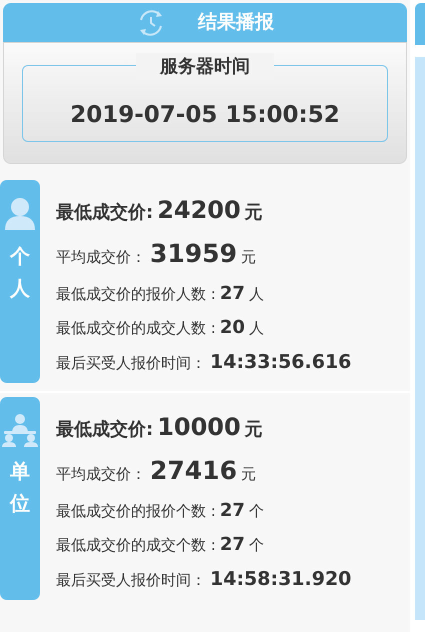 The height and width of the screenshot is (632, 425). Describe the element at coordinates (136, 511) in the screenshot. I see `count-label: 最低成交价的报价个数 :` at that location.